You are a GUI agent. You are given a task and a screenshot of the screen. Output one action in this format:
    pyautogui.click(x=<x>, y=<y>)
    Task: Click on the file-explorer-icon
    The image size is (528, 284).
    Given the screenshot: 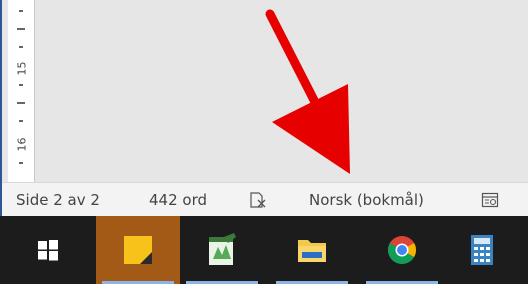 What is the action you would take?
    pyautogui.click(x=312, y=251)
    